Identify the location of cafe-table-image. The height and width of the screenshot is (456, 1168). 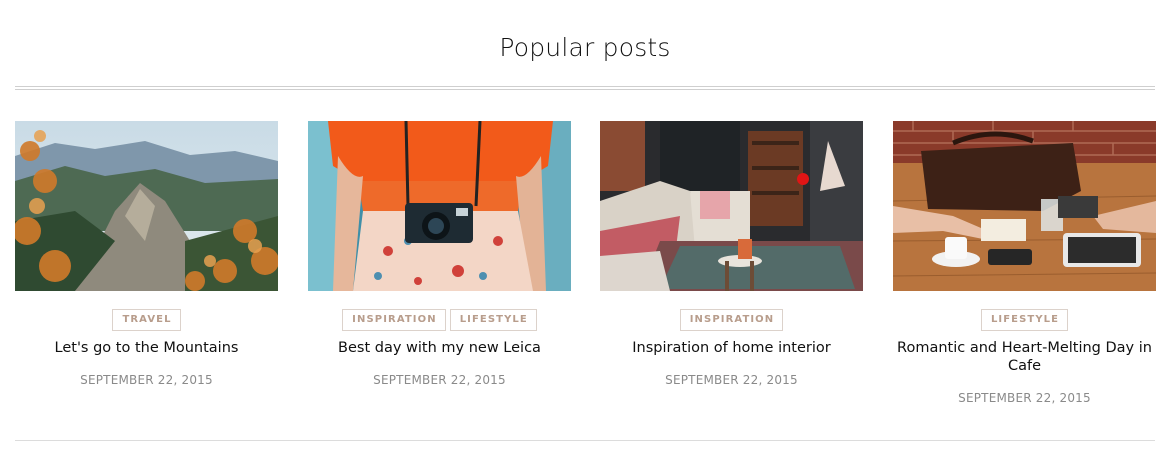
(1024, 206).